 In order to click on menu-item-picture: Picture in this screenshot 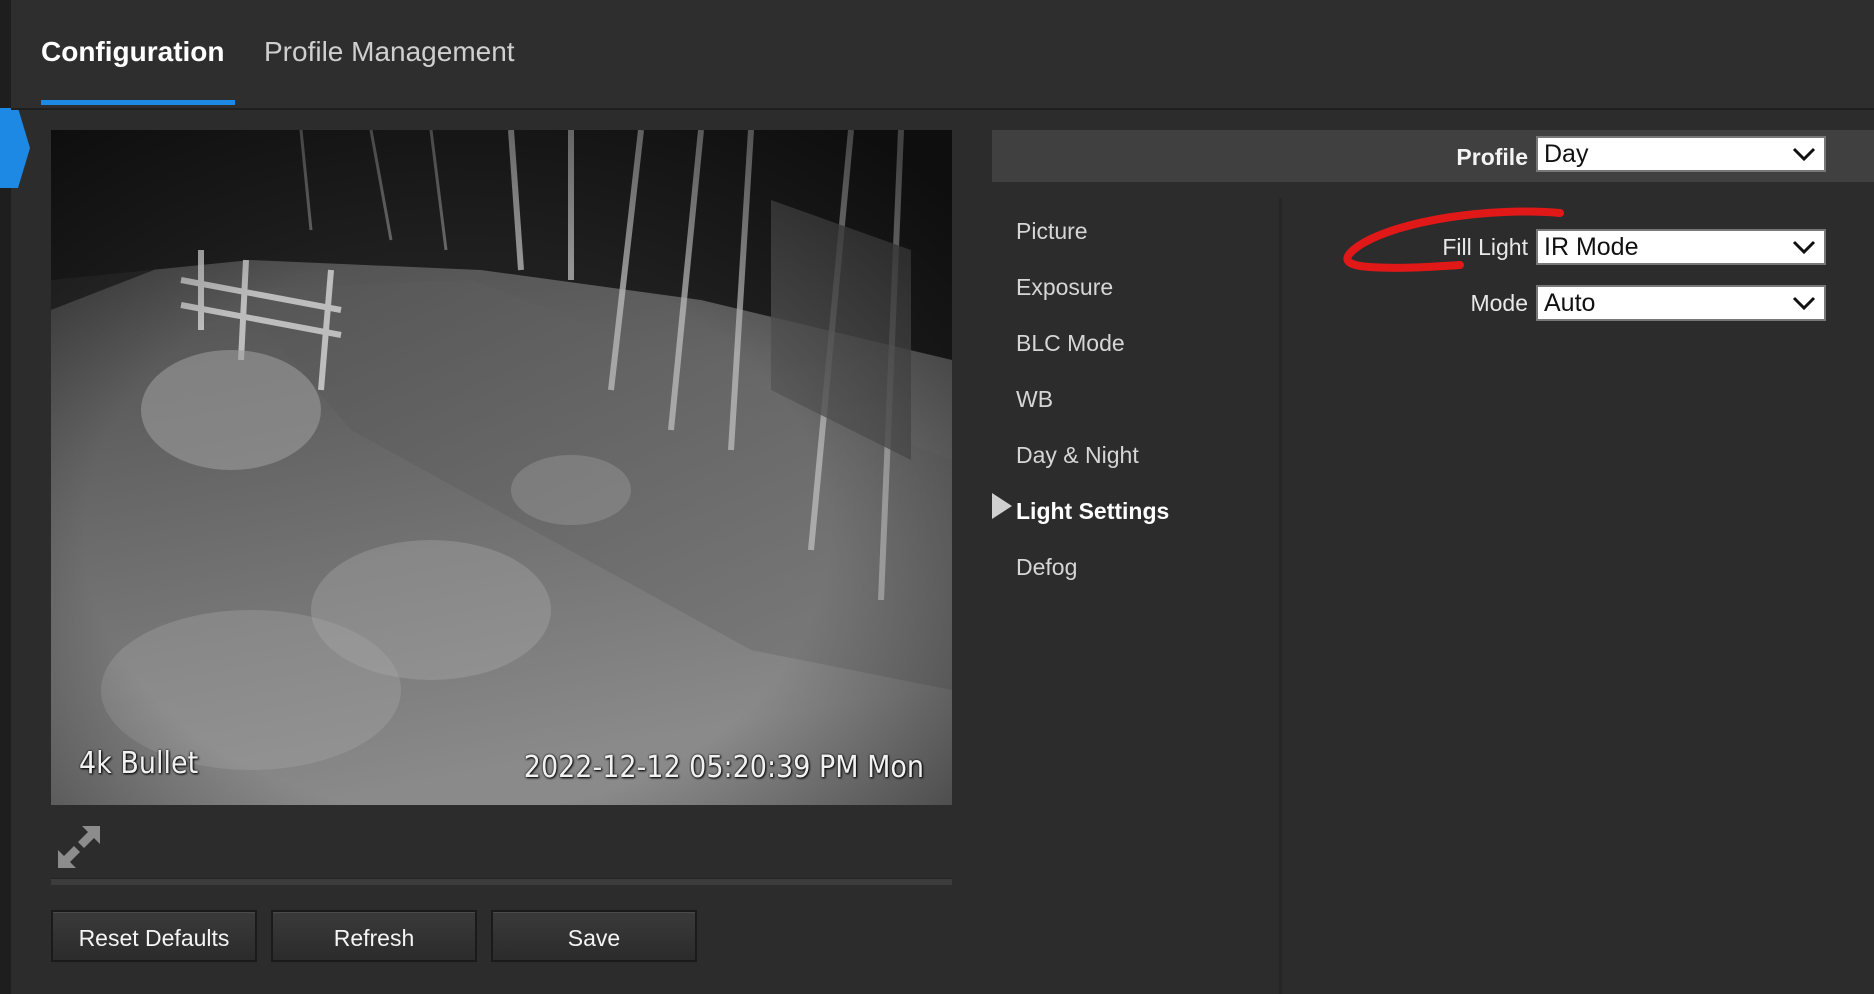, I will do `click(1052, 231)`.